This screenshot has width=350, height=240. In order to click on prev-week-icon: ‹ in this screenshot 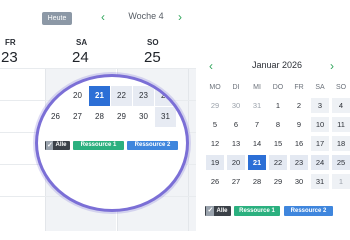, I will do `click(103, 17)`.